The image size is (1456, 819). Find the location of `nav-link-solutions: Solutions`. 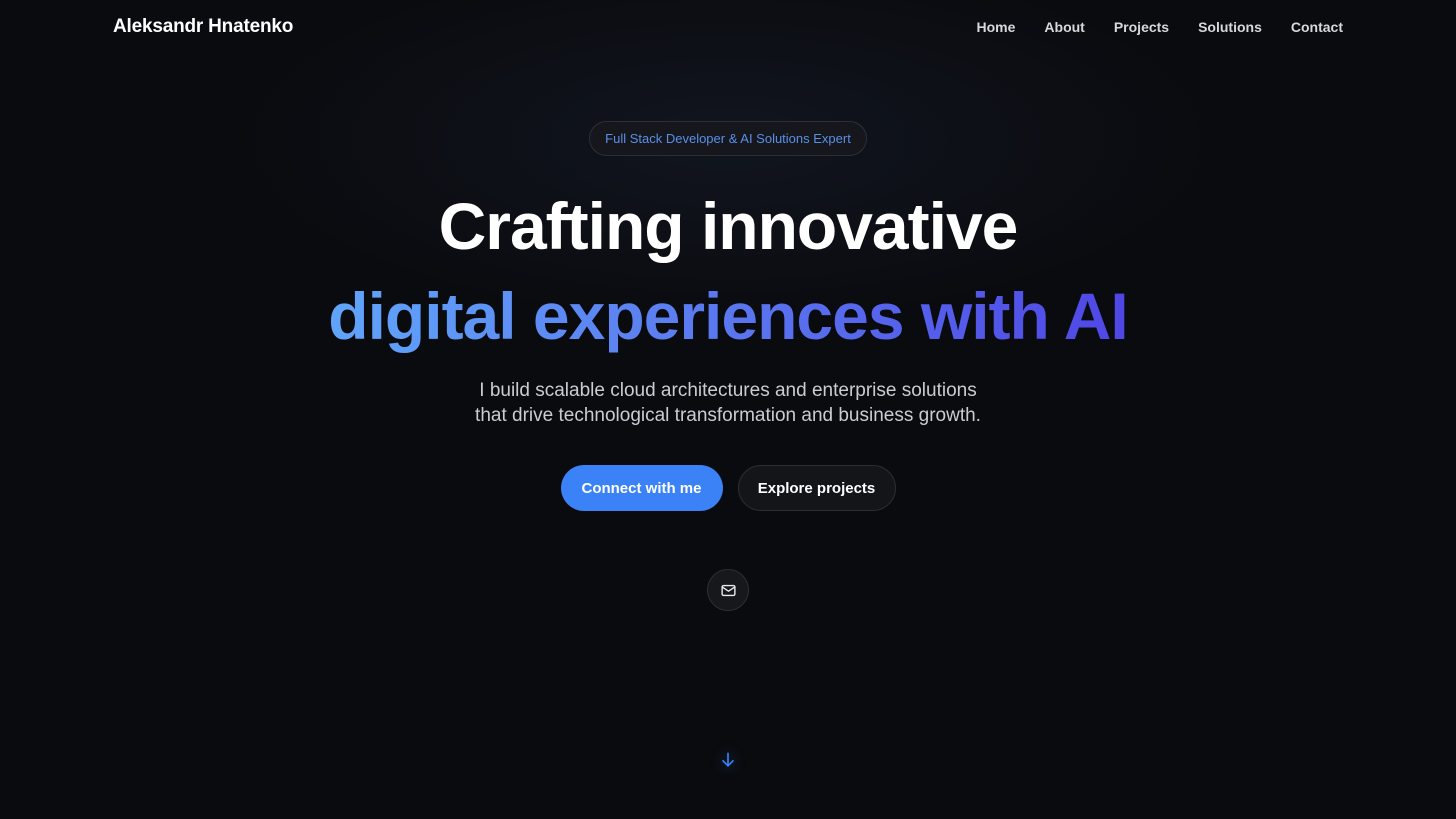

nav-link-solutions: Solutions is located at coordinates (1230, 27).